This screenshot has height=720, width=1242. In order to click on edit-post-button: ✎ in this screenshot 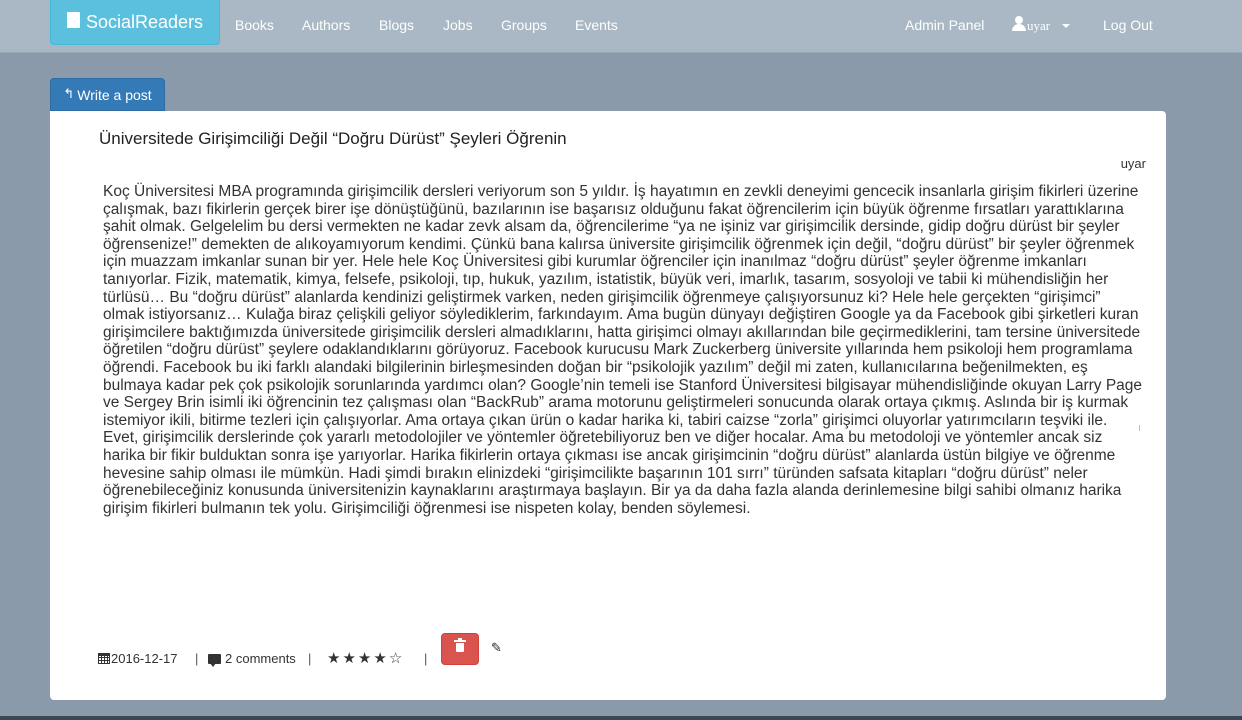, I will do `click(496, 648)`.